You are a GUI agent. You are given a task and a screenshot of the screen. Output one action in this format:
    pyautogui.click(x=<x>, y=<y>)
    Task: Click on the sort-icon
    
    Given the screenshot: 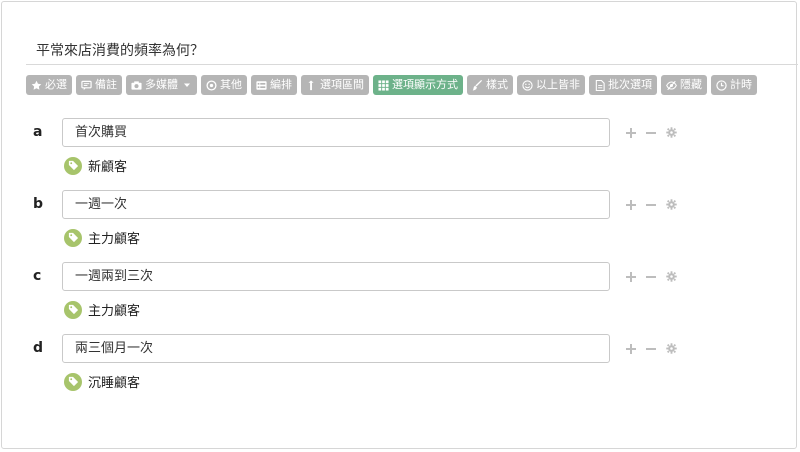 What is the action you would take?
    pyautogui.click(x=311, y=85)
    